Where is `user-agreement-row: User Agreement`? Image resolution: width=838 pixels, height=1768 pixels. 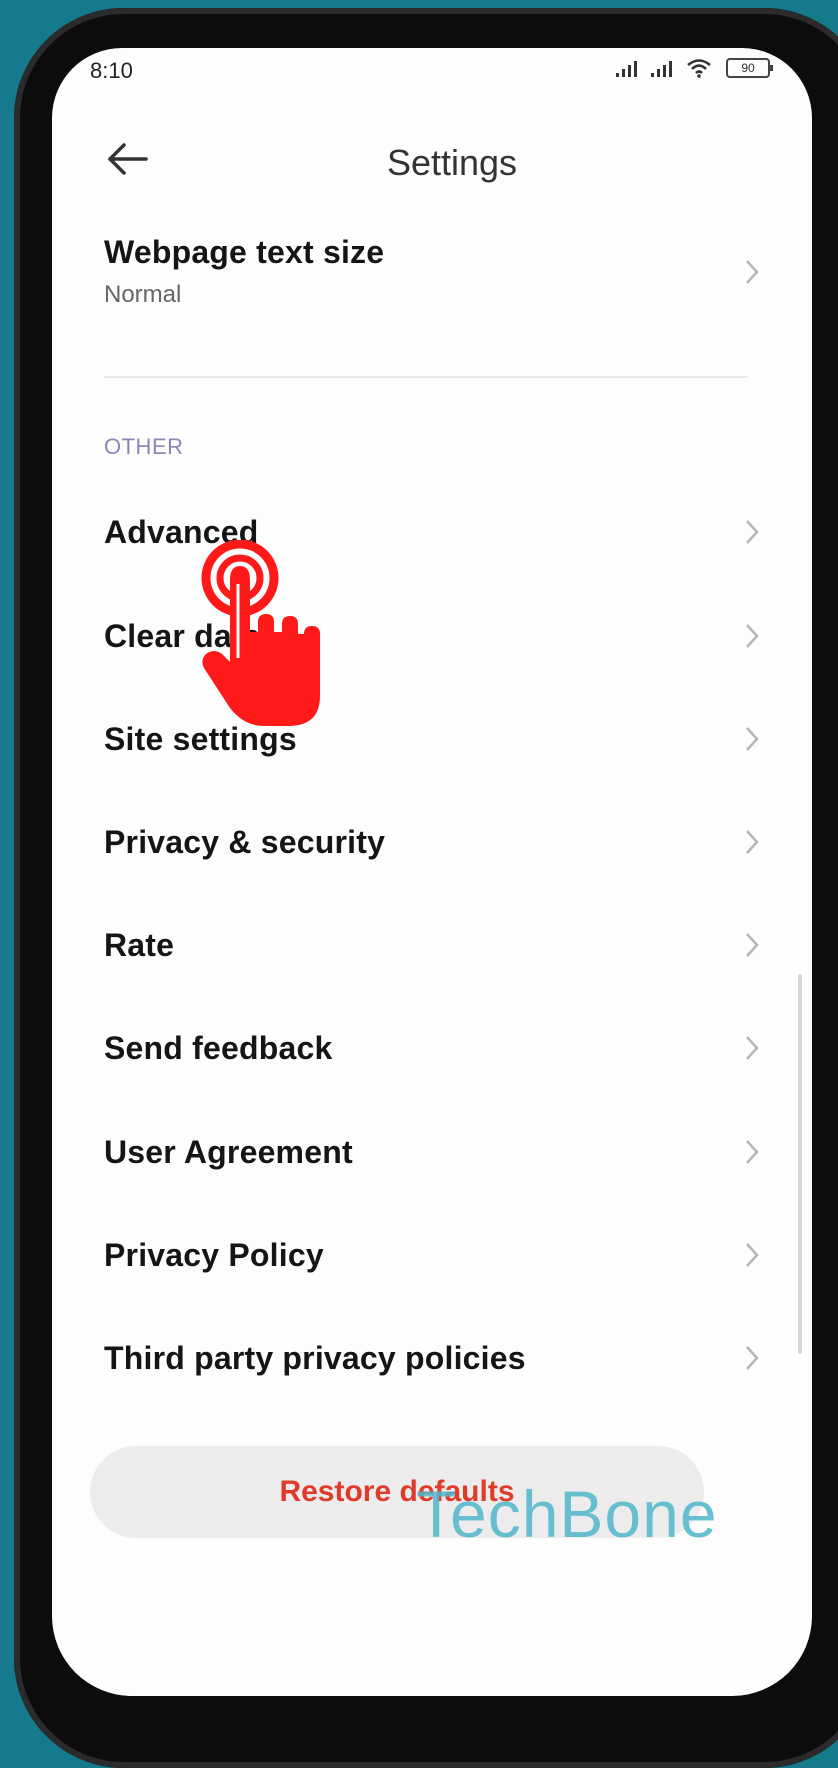 user-agreement-row: User Agreement is located at coordinates (432, 1152).